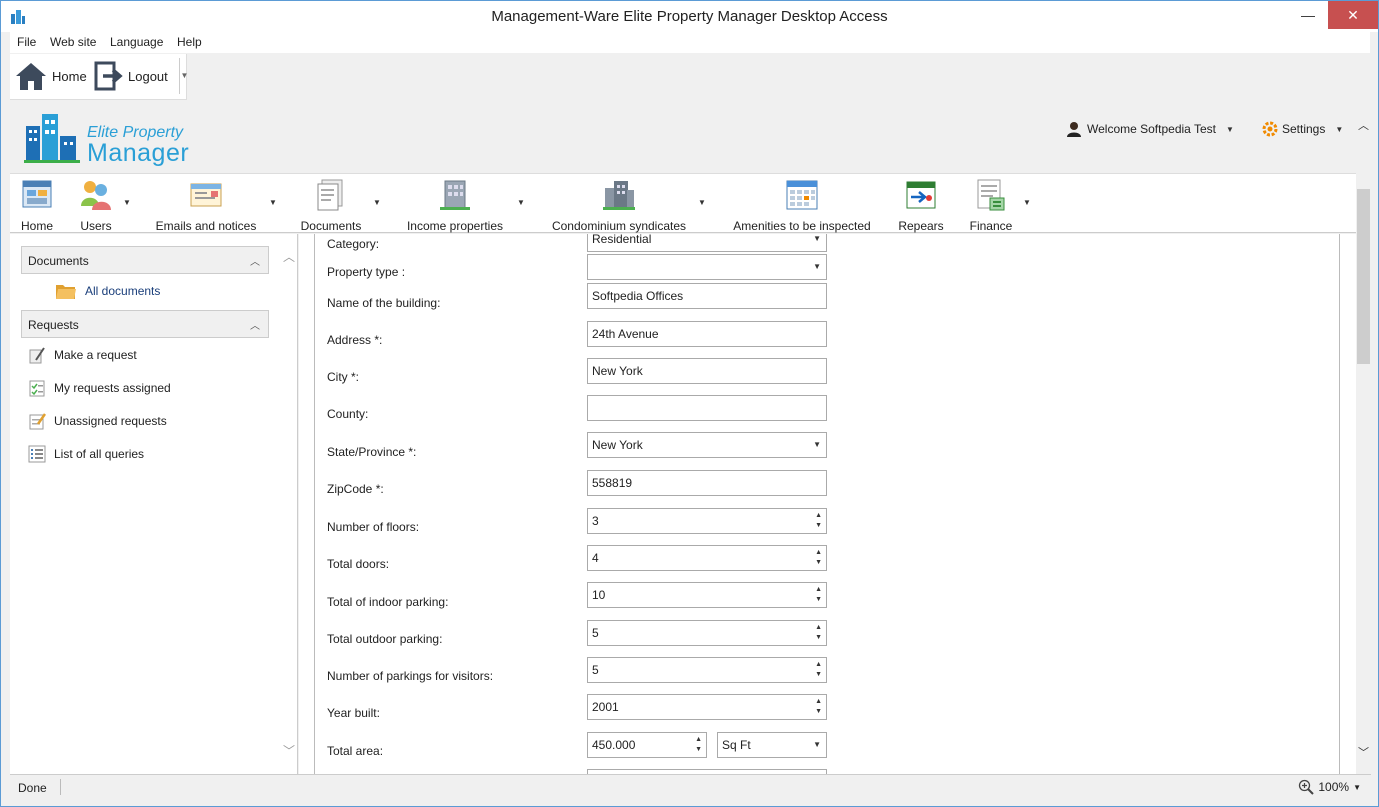 The width and height of the screenshot is (1379, 807). I want to click on sidebar-item-list-queries: List of all queries, so click(86, 454).